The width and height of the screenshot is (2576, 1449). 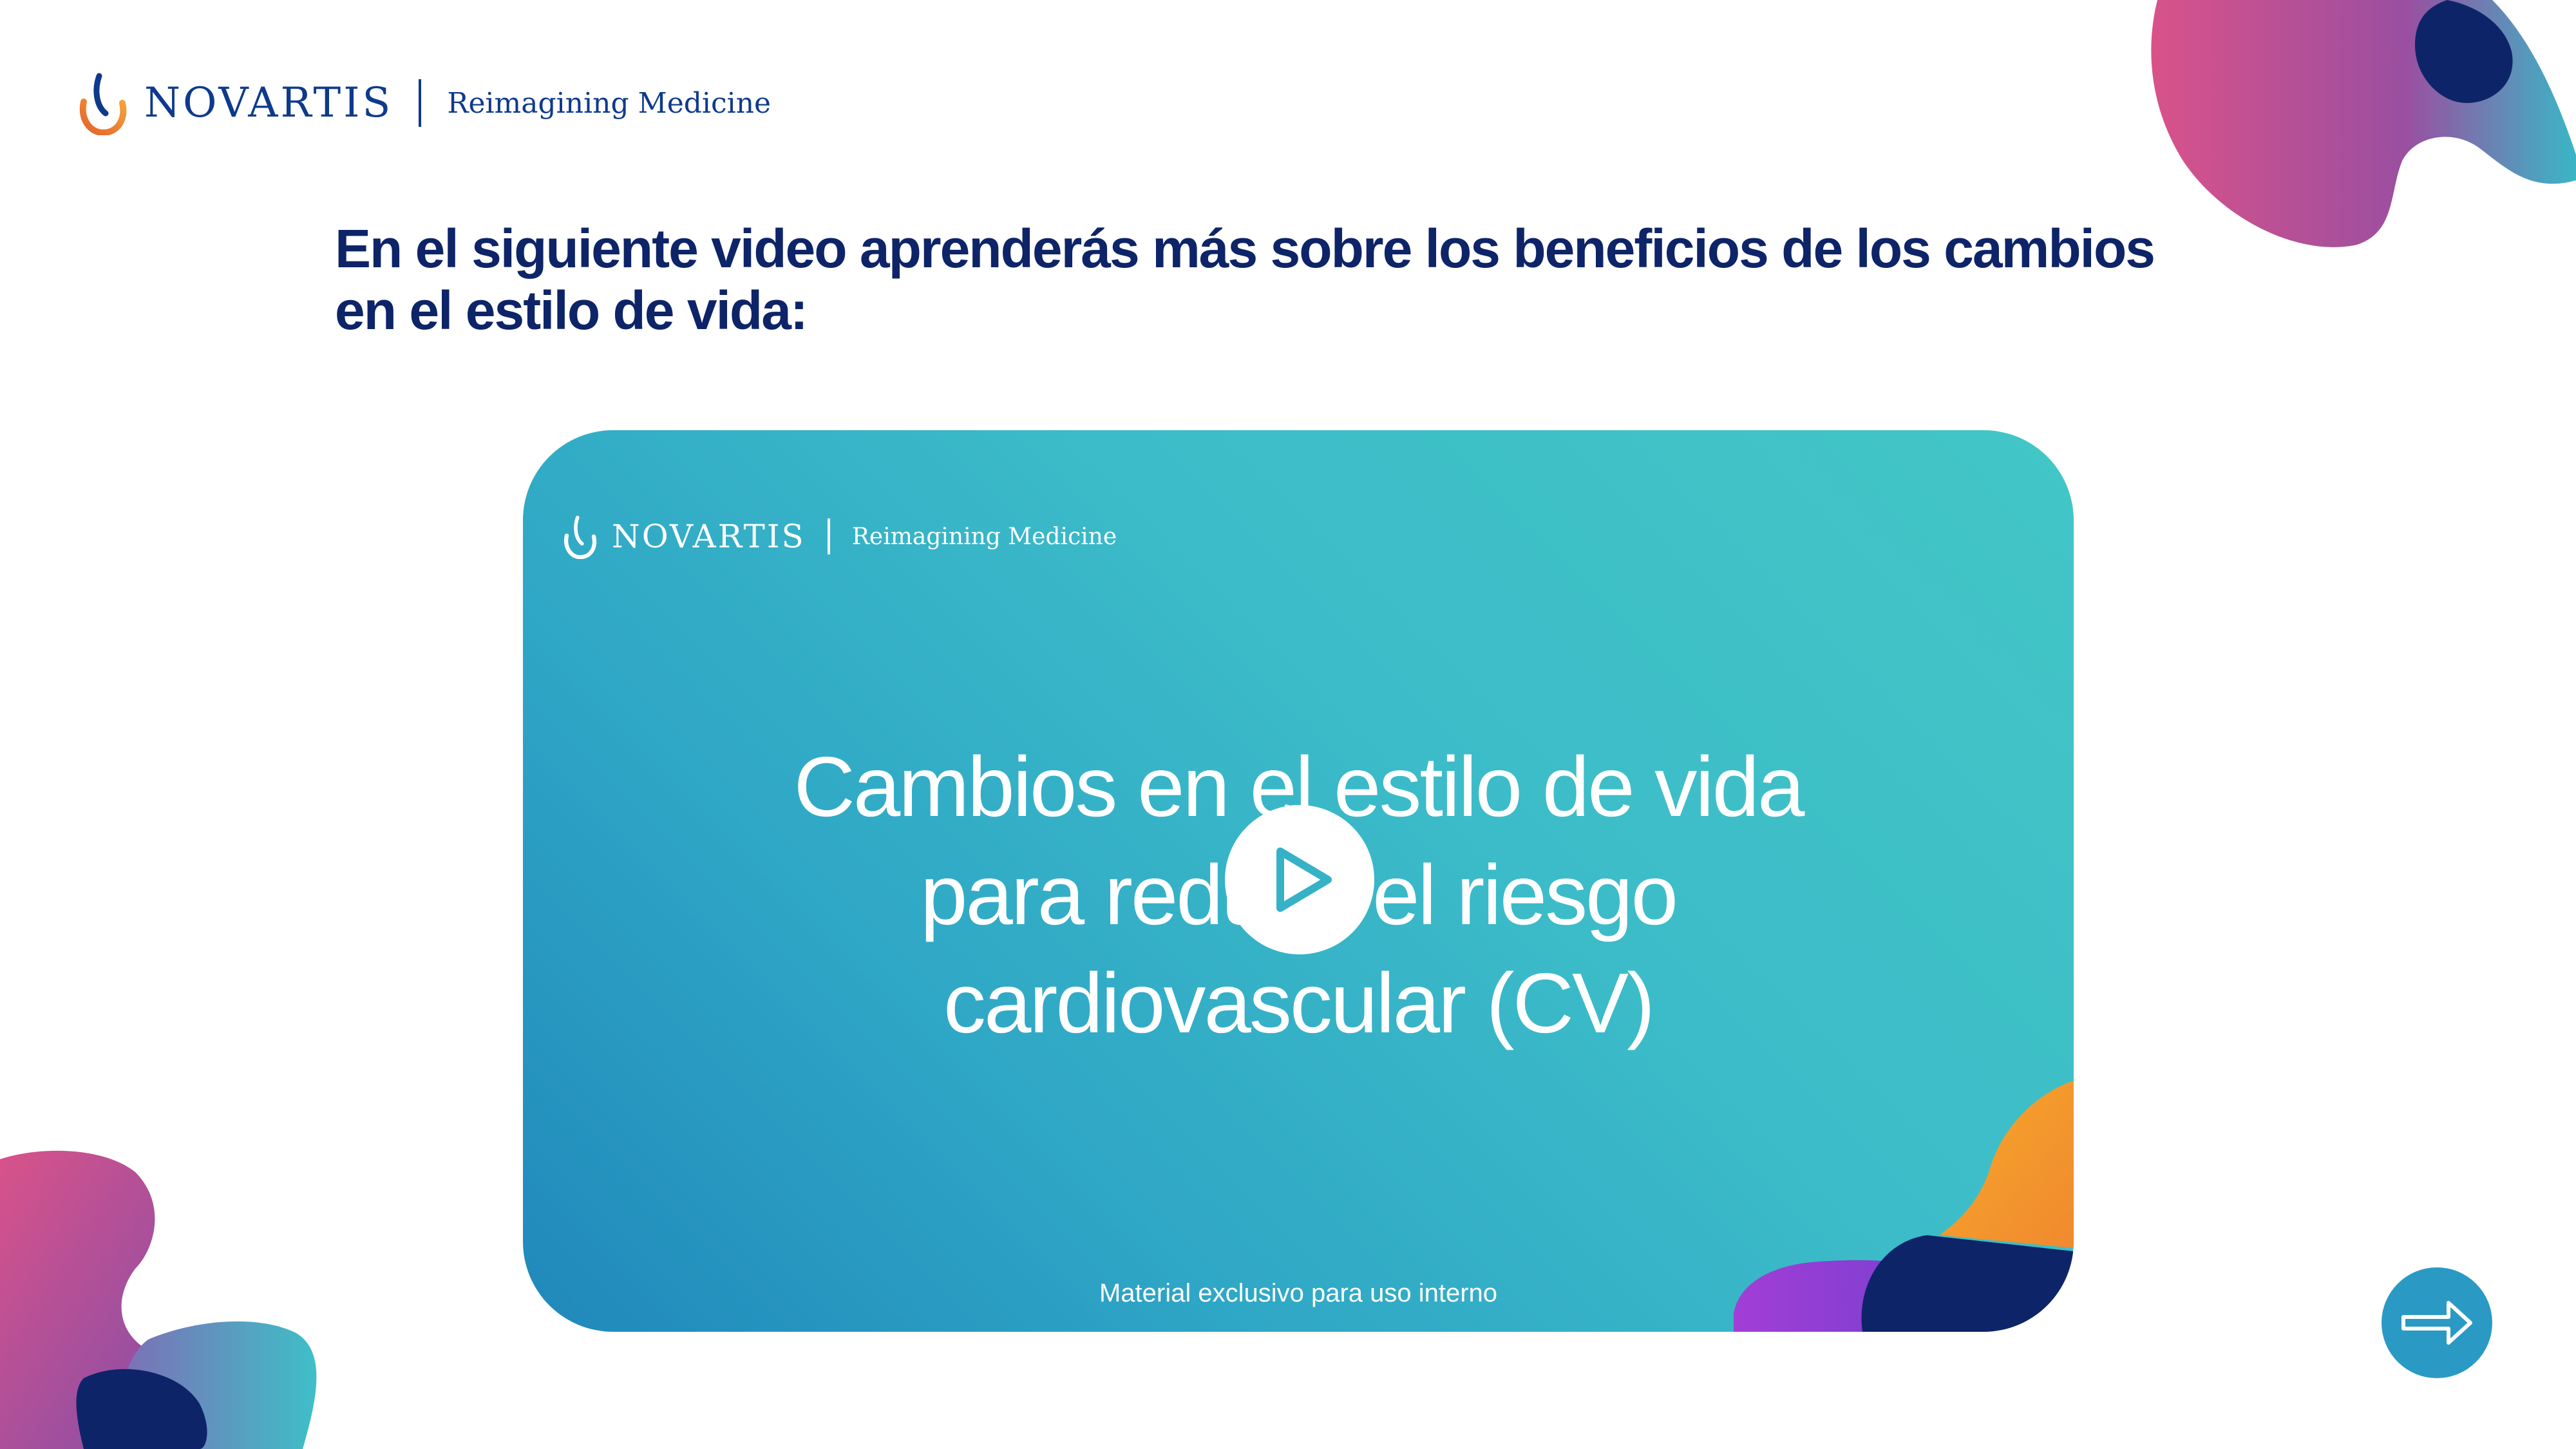 What do you see at coordinates (1304, 880) in the screenshot?
I see `play-icon` at bounding box center [1304, 880].